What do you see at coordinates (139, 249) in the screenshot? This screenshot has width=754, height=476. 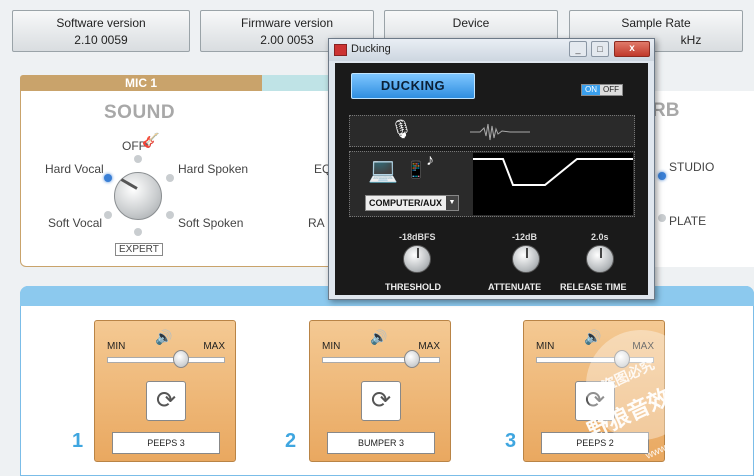 I see `expert-label: EXPERT` at bounding box center [139, 249].